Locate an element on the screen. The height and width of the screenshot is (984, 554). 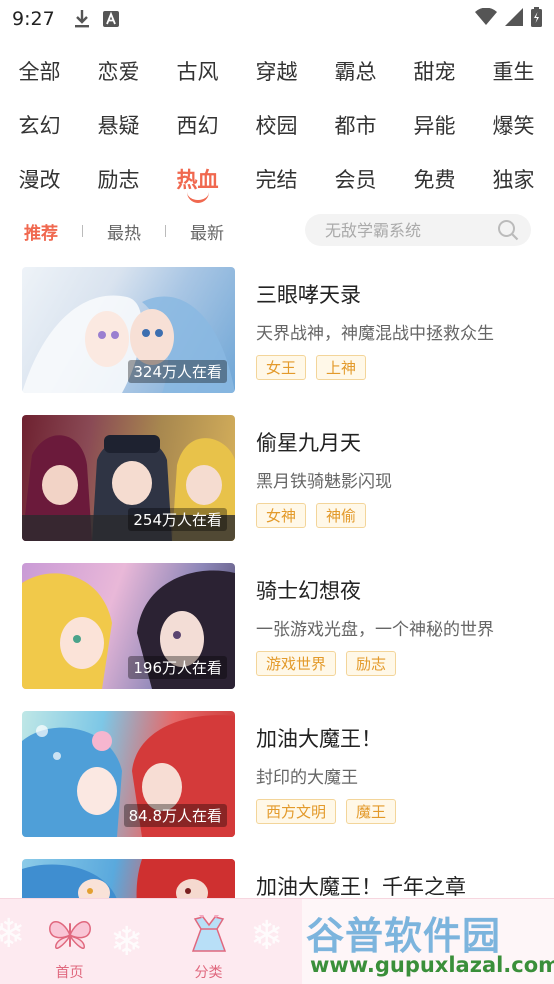
app-notification-icon is located at coordinates (110, 19).